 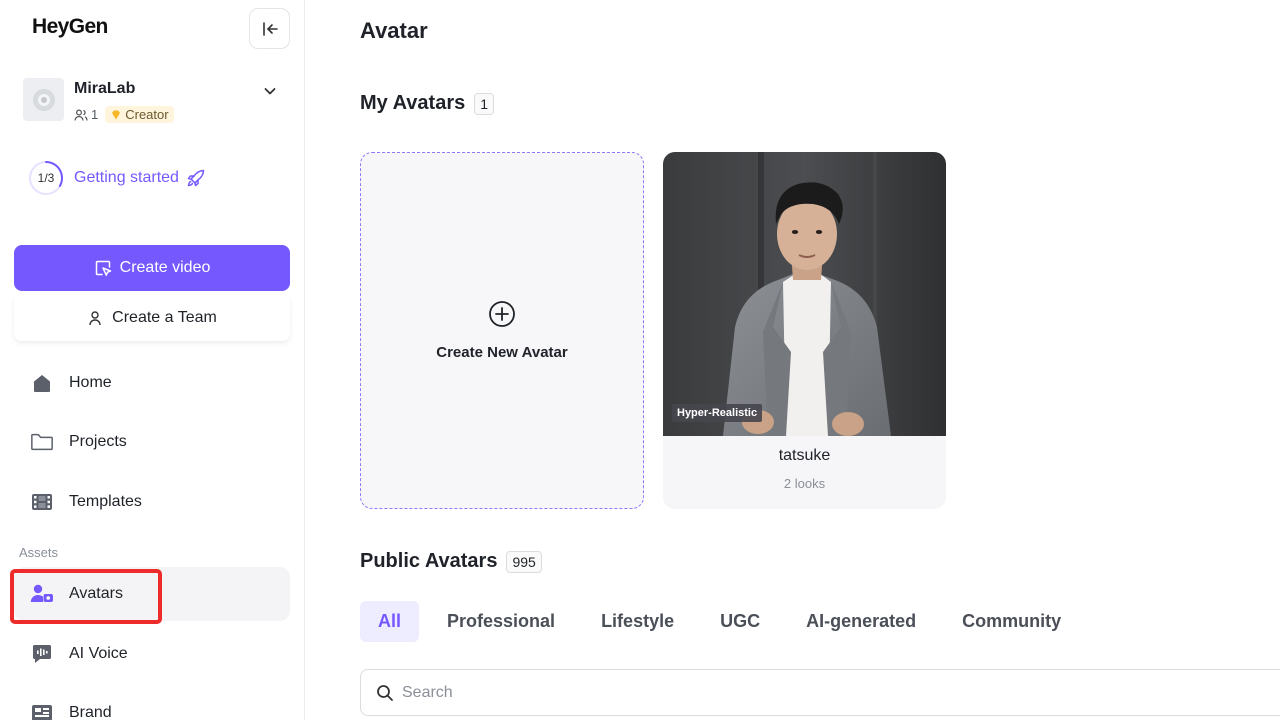 I want to click on sidebar-item-label: Templates, so click(x=105, y=501).